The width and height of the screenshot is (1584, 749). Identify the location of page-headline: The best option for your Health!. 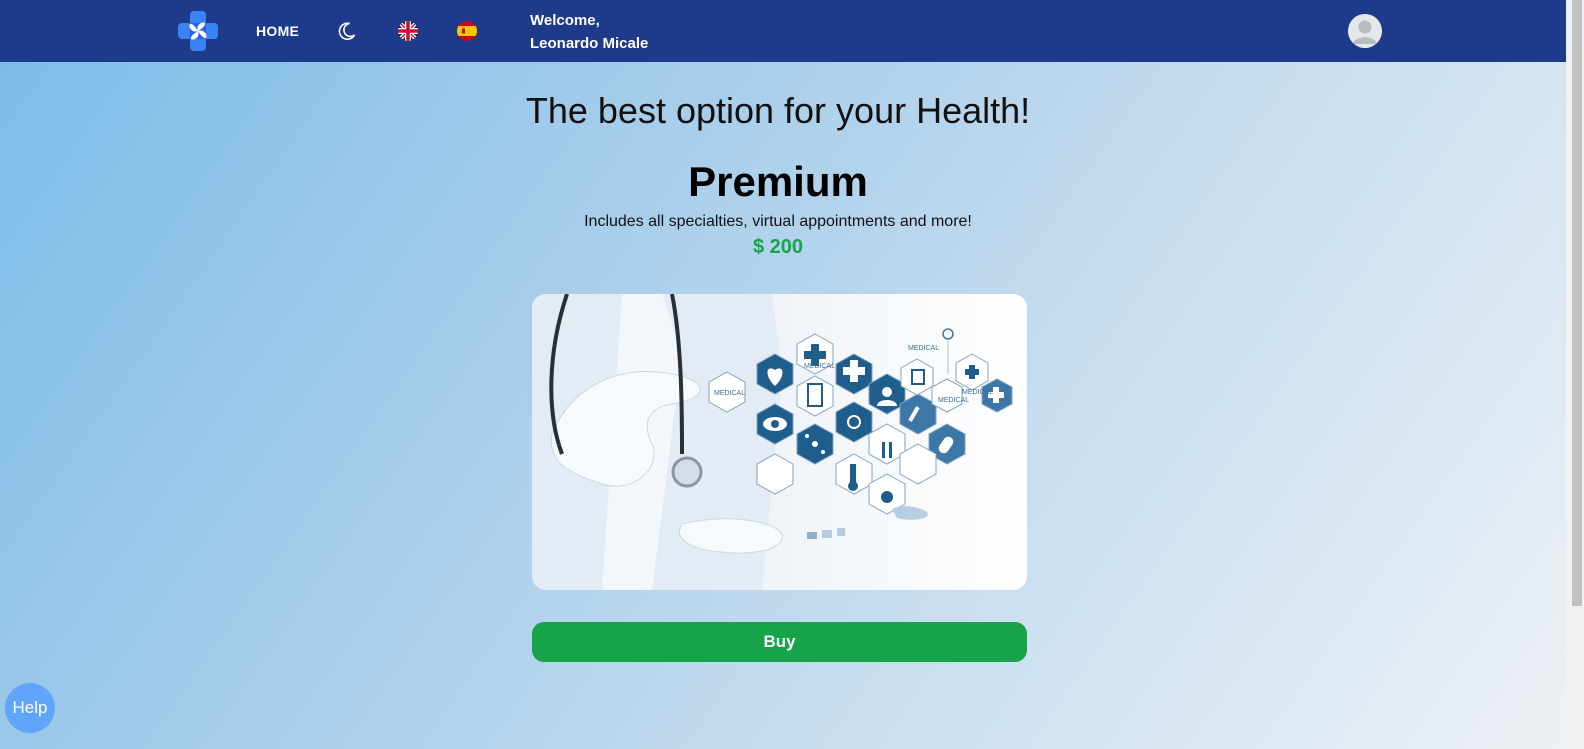
(778, 110).